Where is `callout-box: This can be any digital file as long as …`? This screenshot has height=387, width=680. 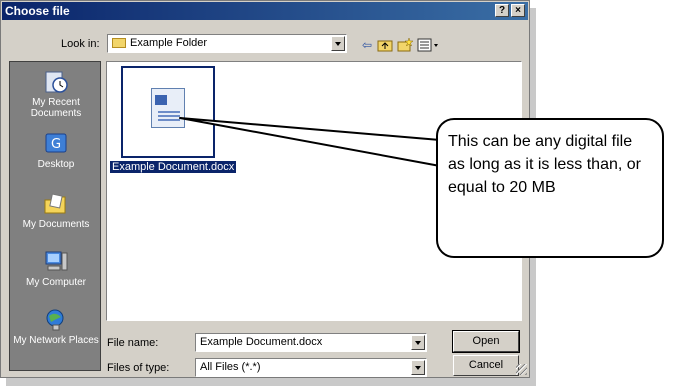 callout-box: This can be any digital file as long as … is located at coordinates (550, 188).